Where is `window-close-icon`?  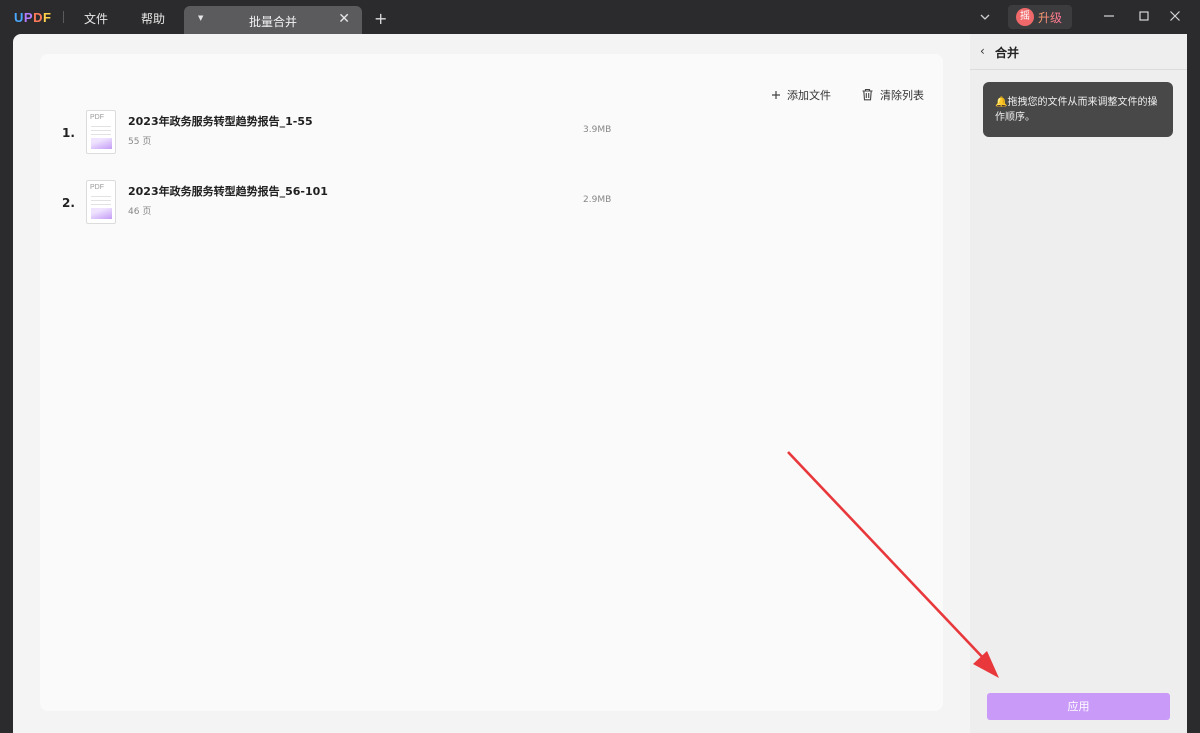
window-close-icon is located at coordinates (1175, 16).